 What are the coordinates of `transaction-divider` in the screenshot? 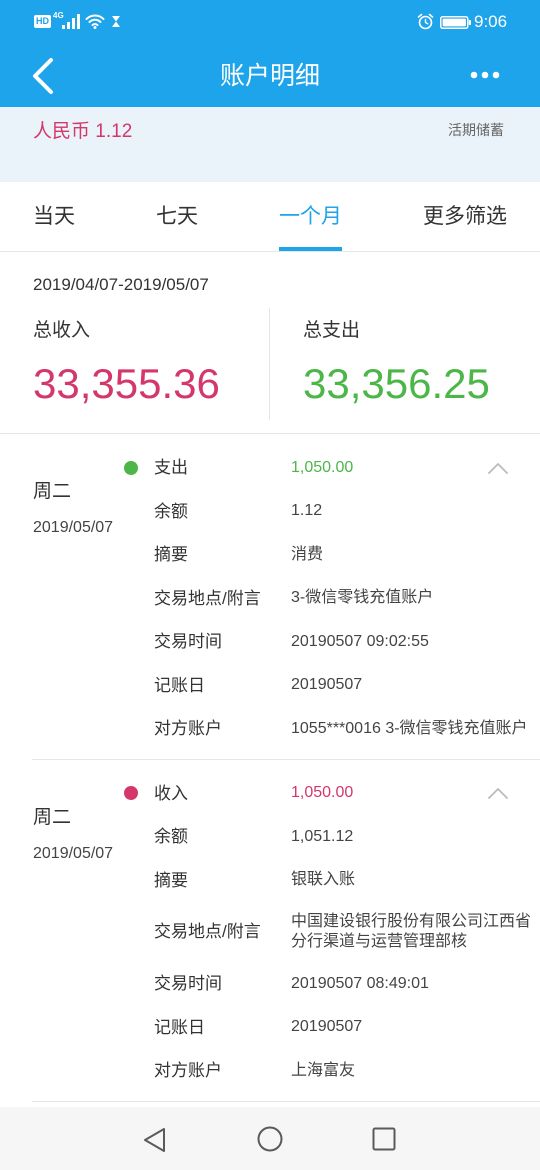 It's located at (286, 1101).